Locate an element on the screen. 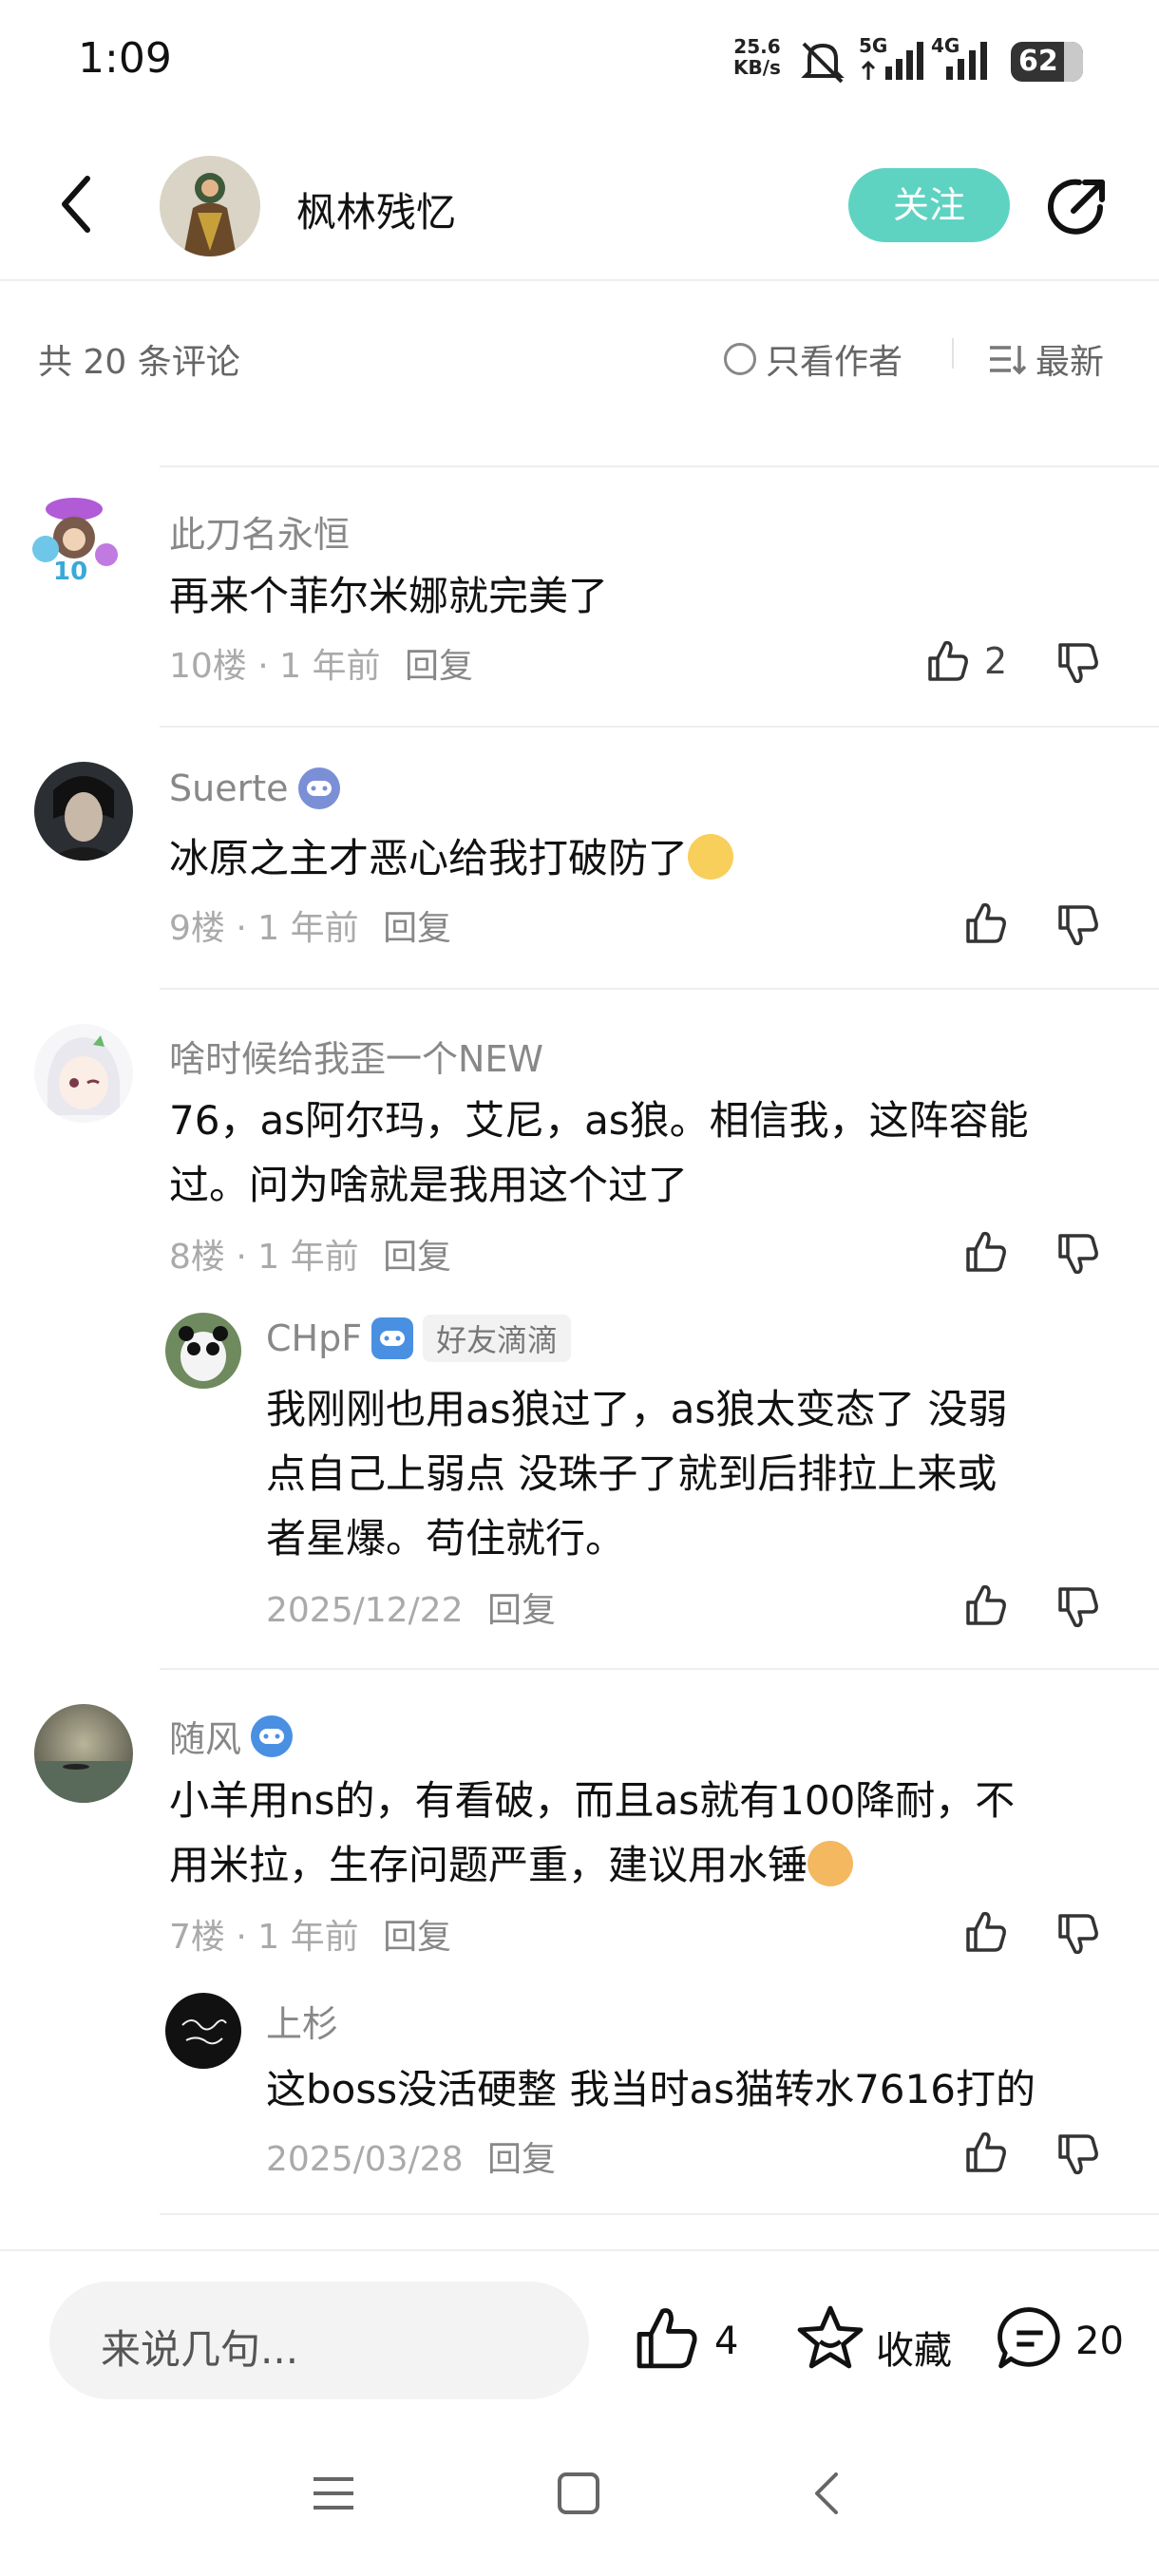 The width and height of the screenshot is (1159, 2576). comment-user-name: 此刀名永恒 is located at coordinates (259, 531).